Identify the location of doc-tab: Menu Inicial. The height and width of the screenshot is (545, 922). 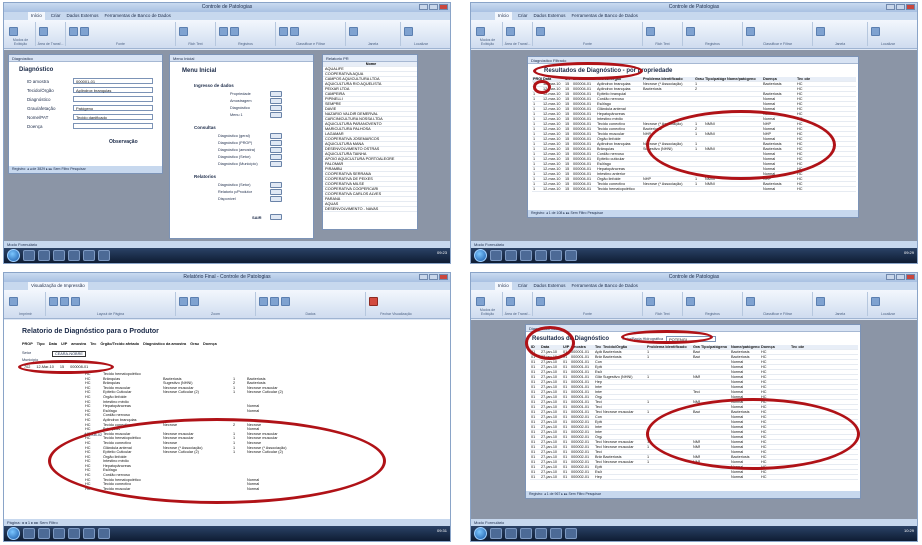
(241, 58).